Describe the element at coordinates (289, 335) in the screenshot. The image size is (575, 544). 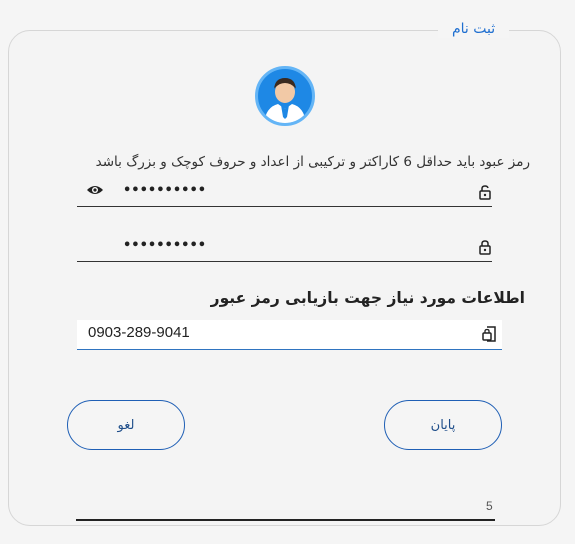
I see `phone-input: 0903-289-9041` at that location.